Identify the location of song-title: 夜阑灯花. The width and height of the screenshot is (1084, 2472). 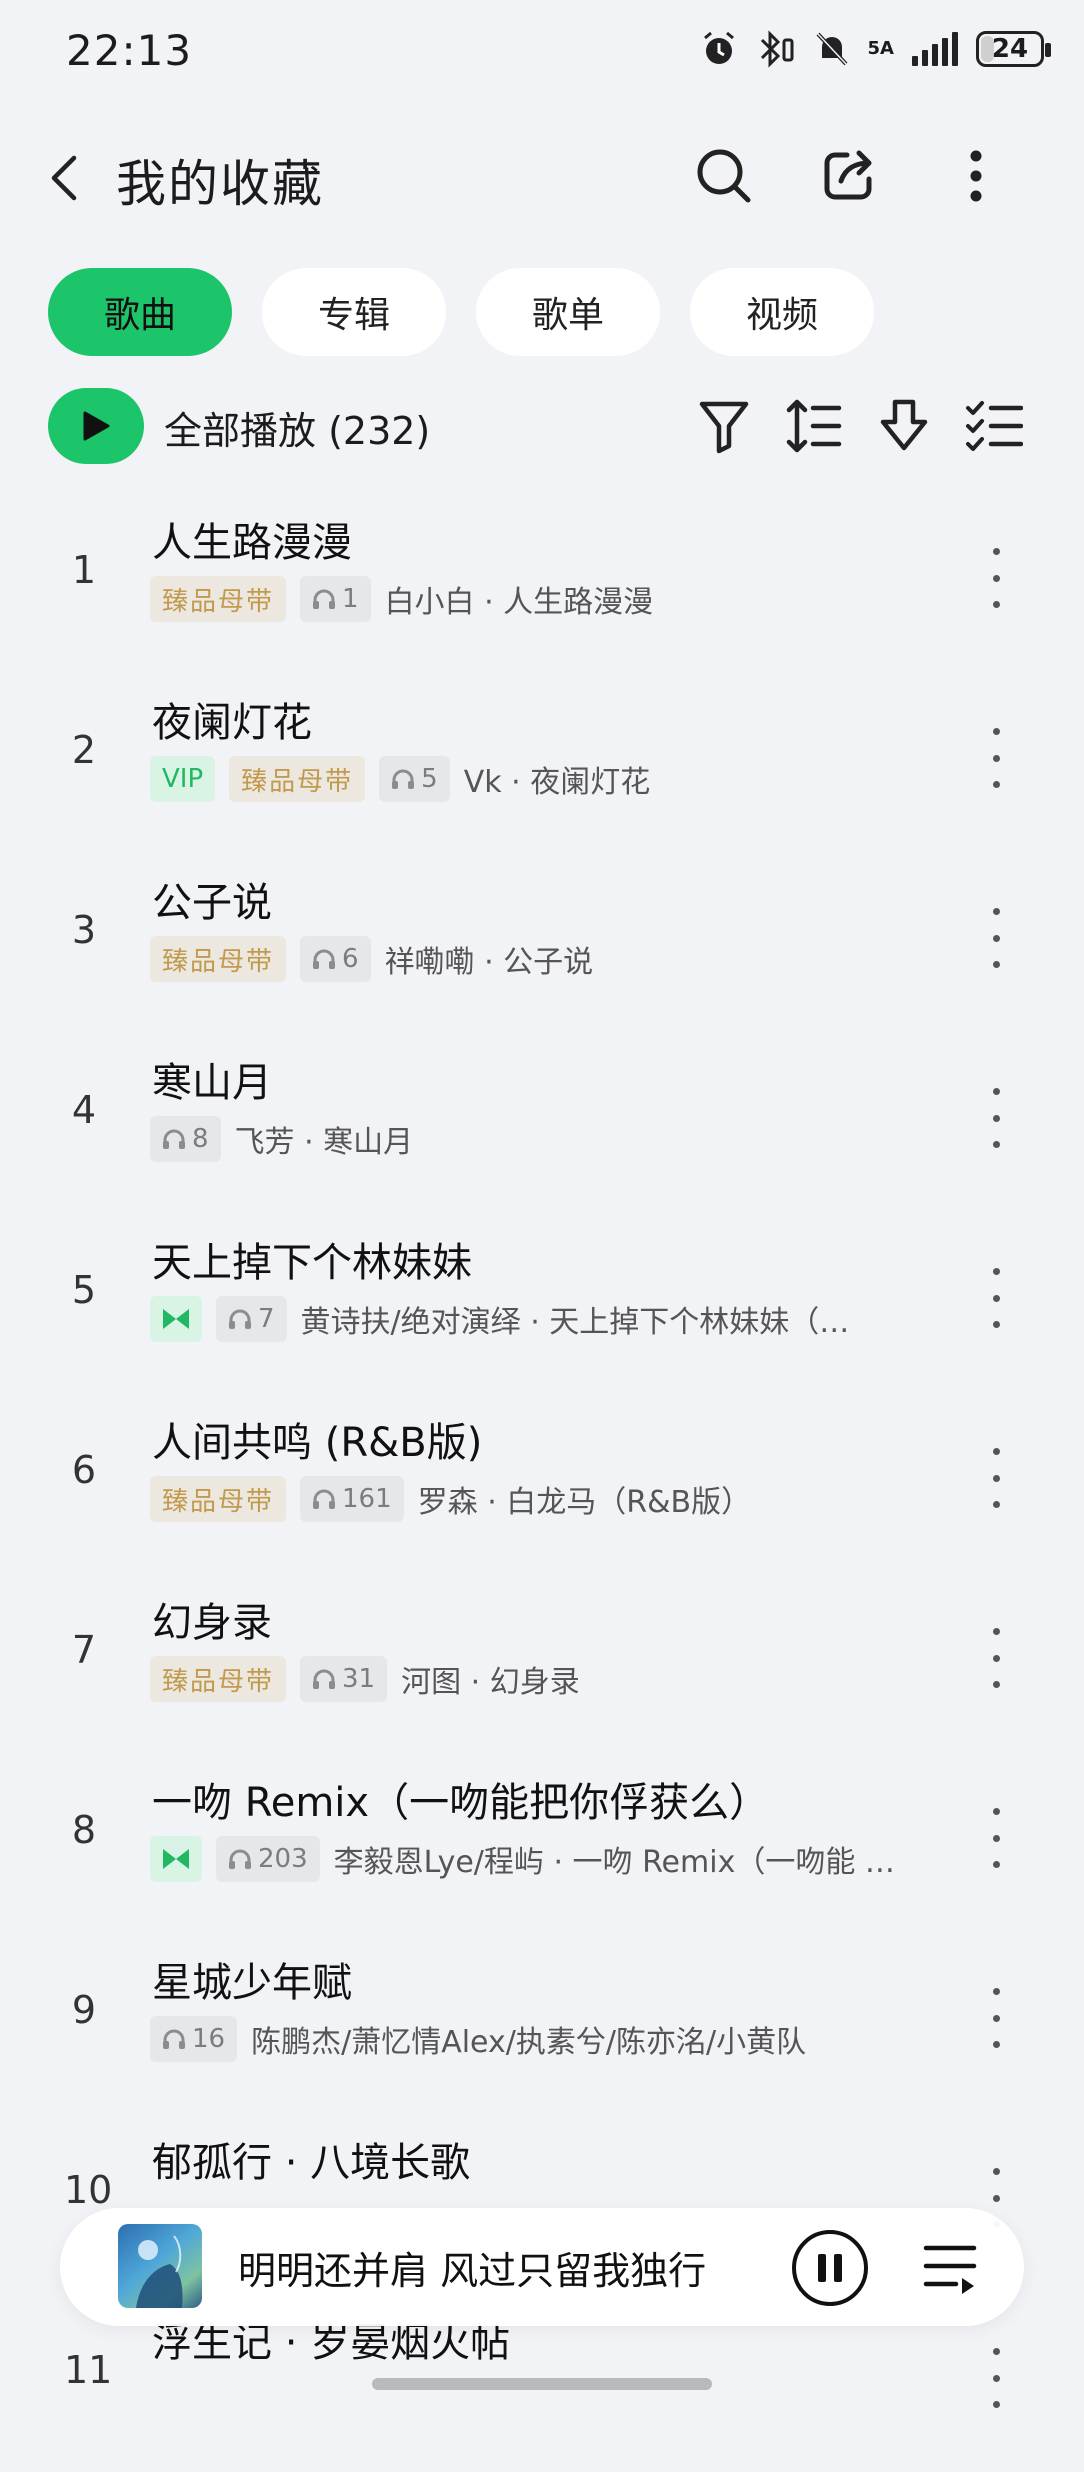
(232, 723).